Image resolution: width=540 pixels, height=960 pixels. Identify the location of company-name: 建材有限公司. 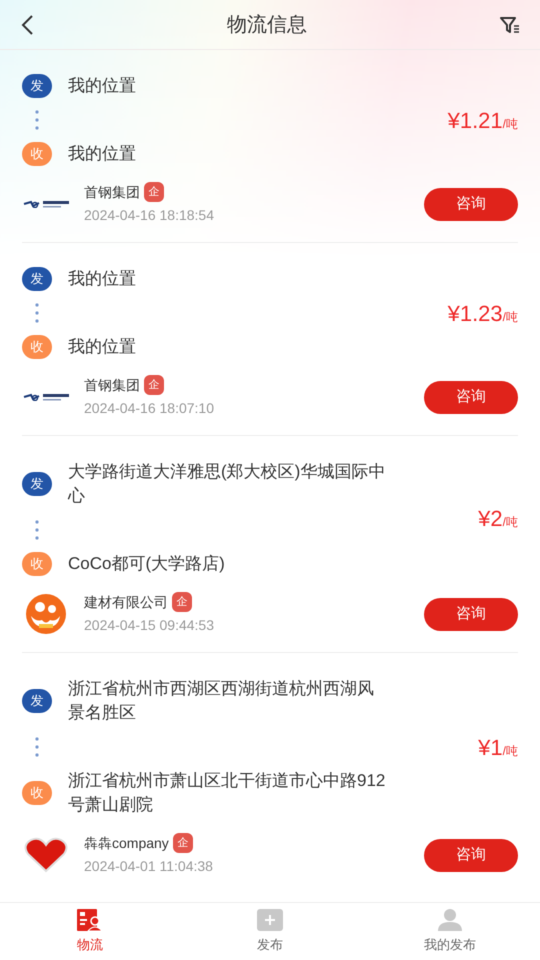
(126, 602).